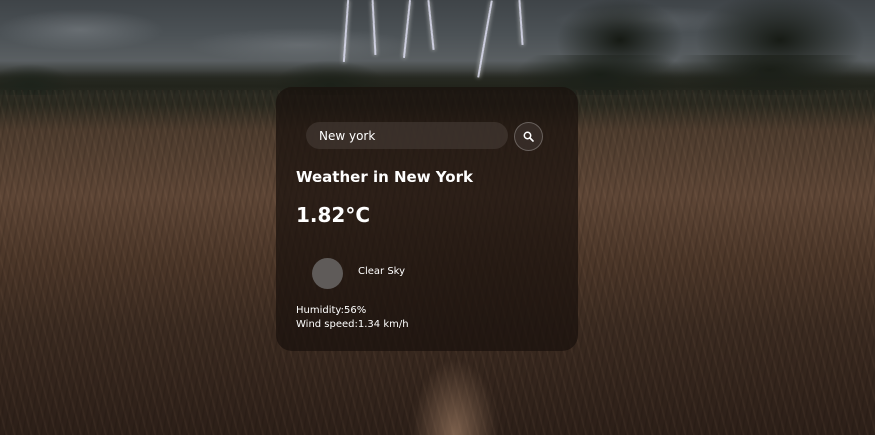 Image resolution: width=875 pixels, height=435 pixels. Describe the element at coordinates (331, 310) in the screenshot. I see `humidity-value: Humidity:56%` at that location.